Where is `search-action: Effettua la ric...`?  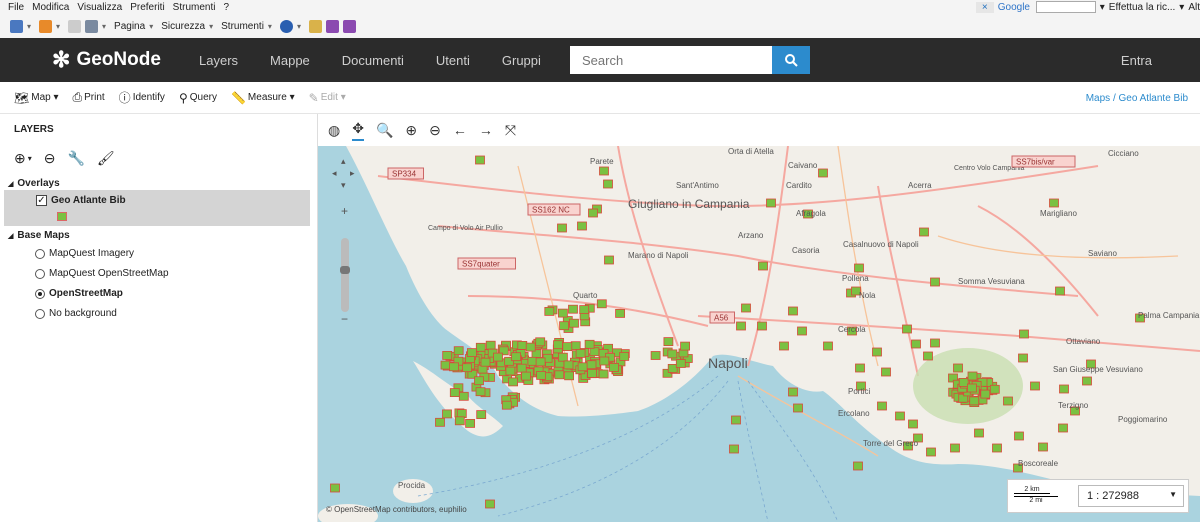
search-action: Effettua la ric... is located at coordinates (1142, 7).